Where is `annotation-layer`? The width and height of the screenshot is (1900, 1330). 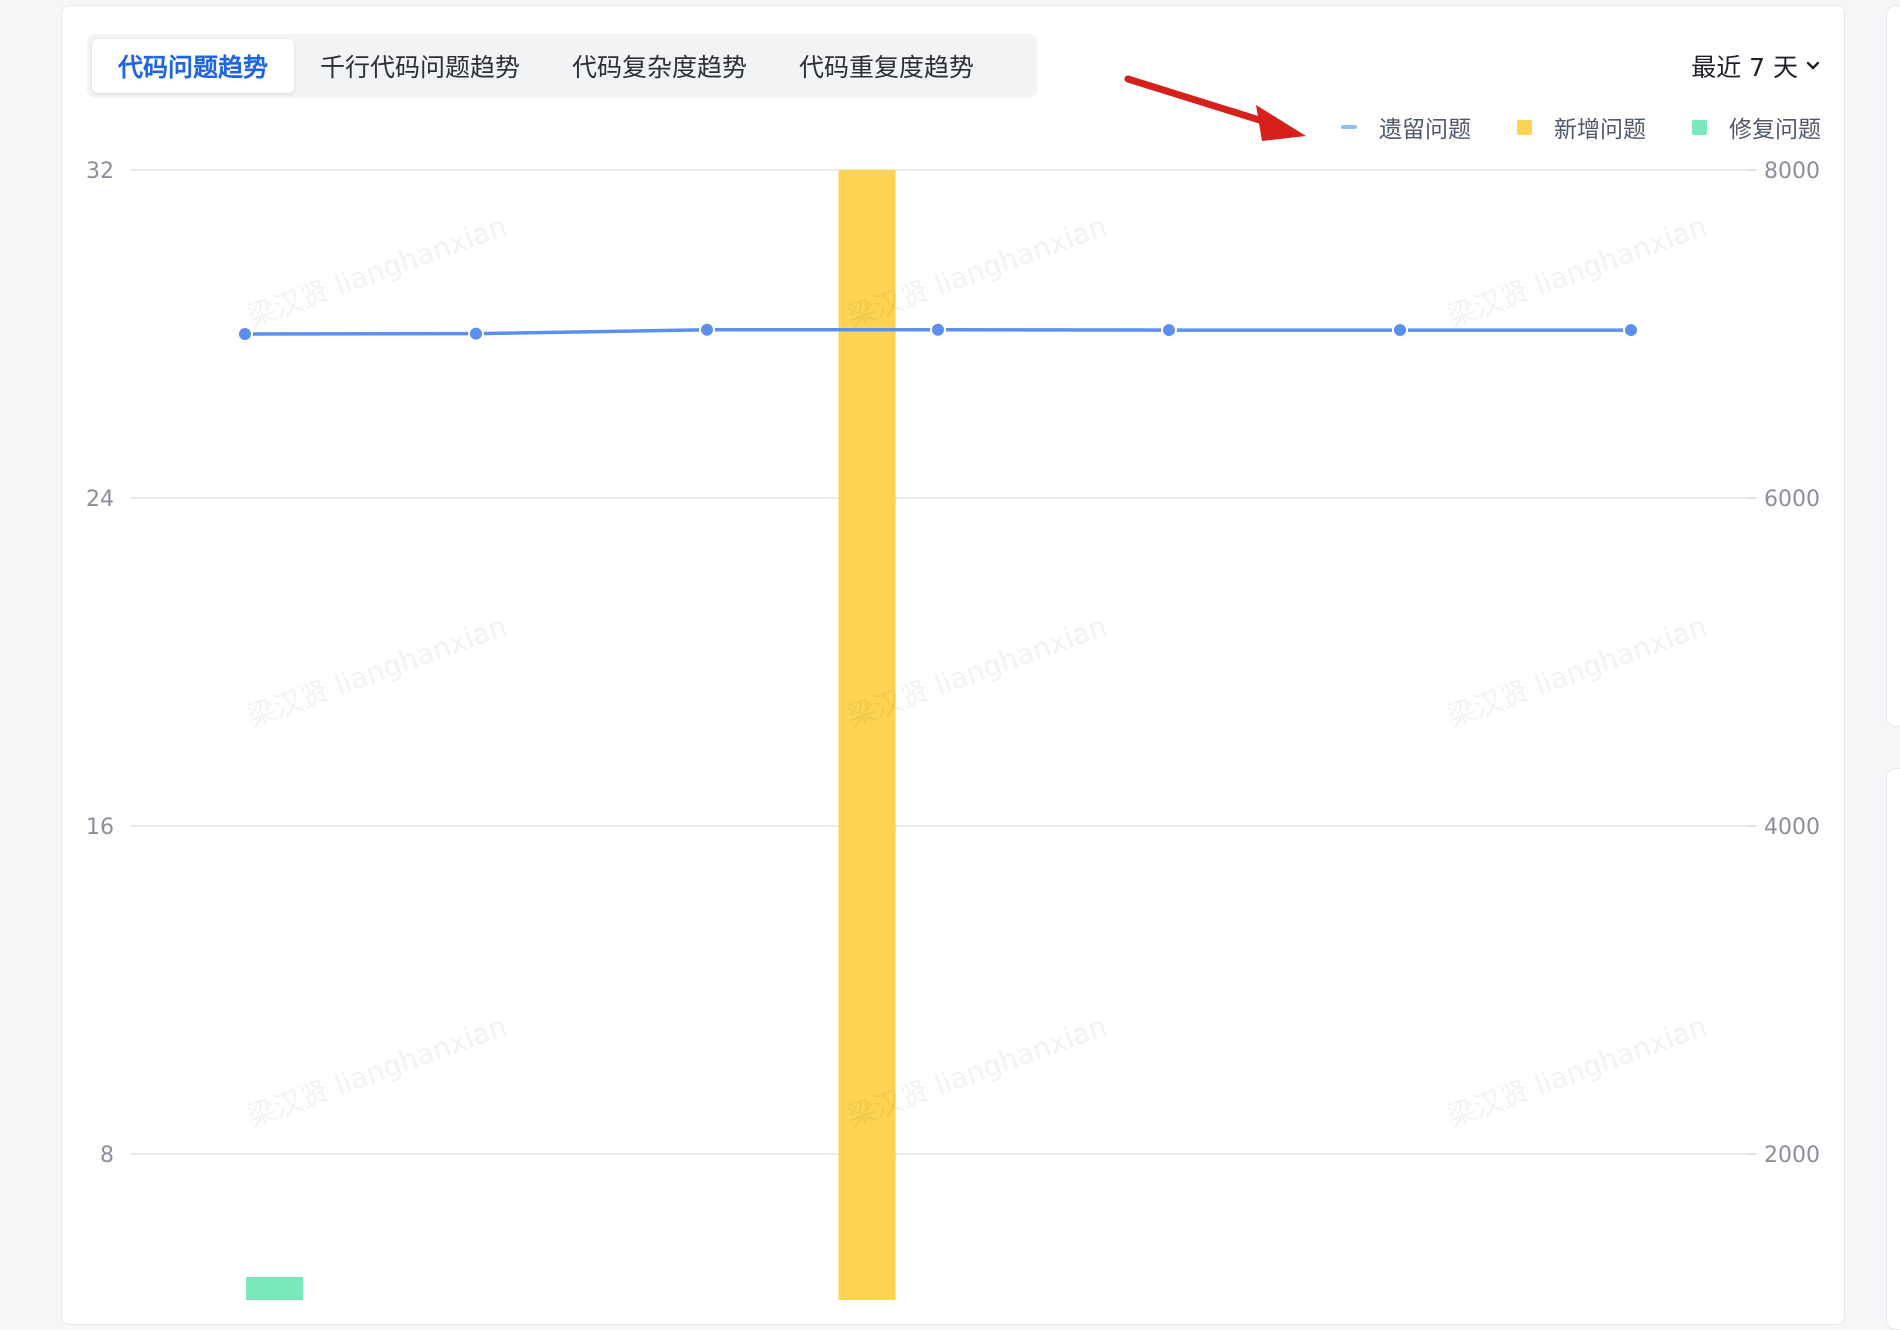
annotation-layer is located at coordinates (1215, 108).